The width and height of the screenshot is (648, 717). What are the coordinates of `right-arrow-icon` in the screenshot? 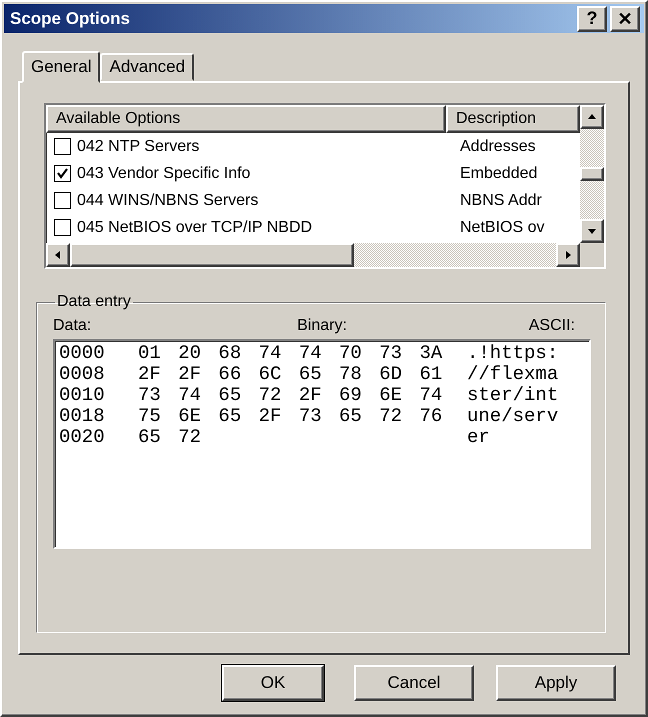 It's located at (568, 255).